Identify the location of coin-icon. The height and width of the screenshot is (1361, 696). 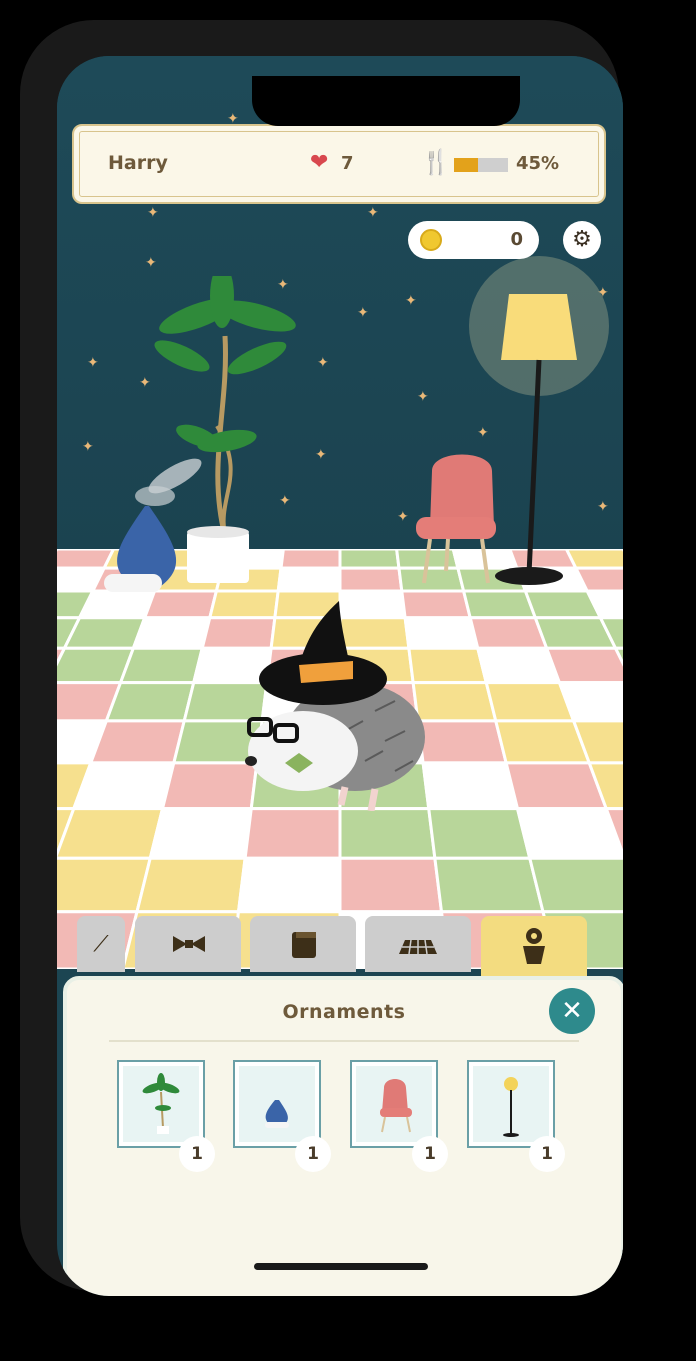
(431, 240).